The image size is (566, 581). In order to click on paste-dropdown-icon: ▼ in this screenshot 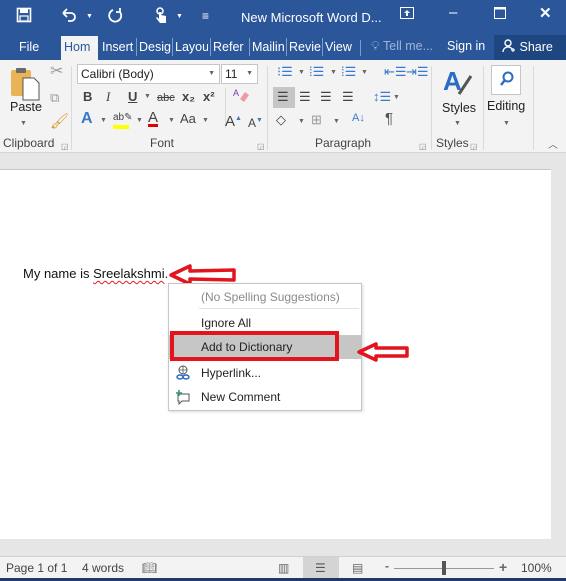, I will do `click(23, 123)`.